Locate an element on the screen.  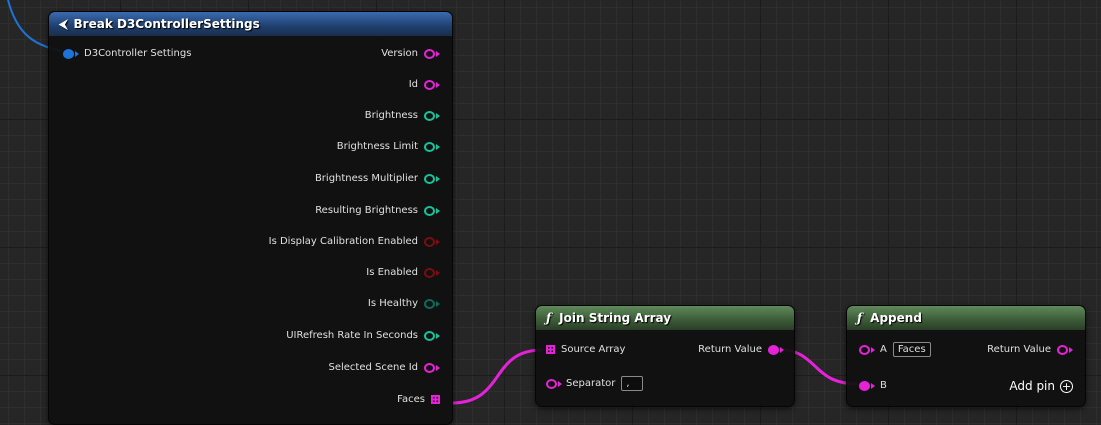
output-pin-row: Faces is located at coordinates (418, 399).